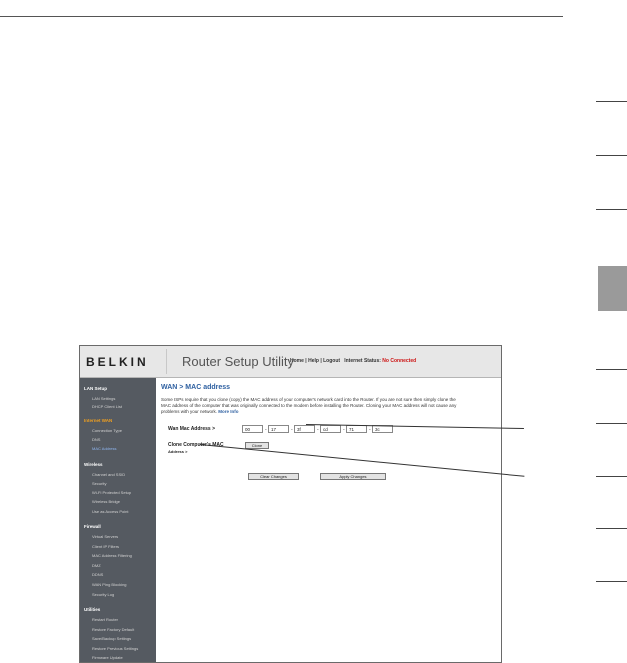  What do you see at coordinates (362, 361) in the screenshot?
I see `internet-status-label: Internet Status:` at bounding box center [362, 361].